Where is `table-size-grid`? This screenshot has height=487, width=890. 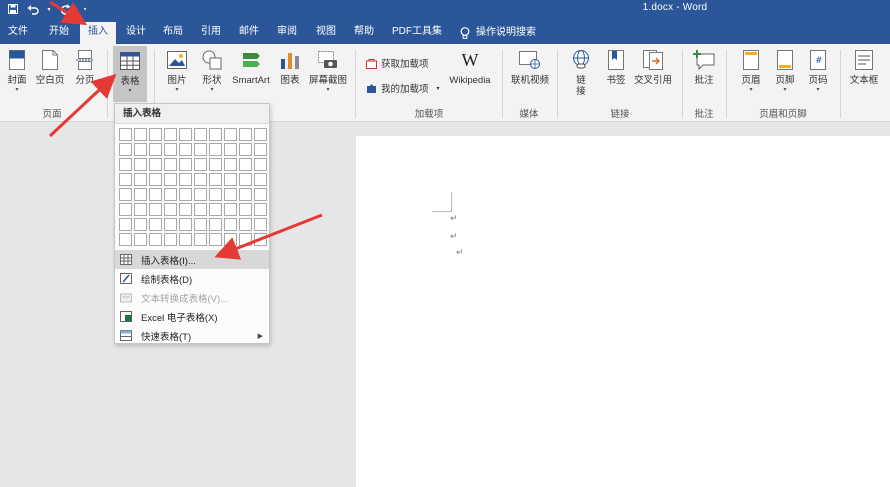 table-size-grid is located at coordinates (193, 187).